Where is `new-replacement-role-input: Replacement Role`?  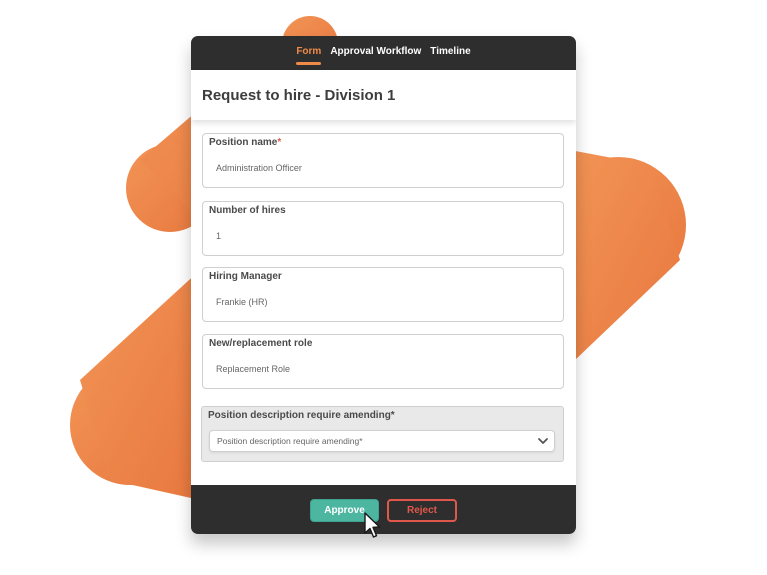 new-replacement-role-input: Replacement Role is located at coordinates (253, 369).